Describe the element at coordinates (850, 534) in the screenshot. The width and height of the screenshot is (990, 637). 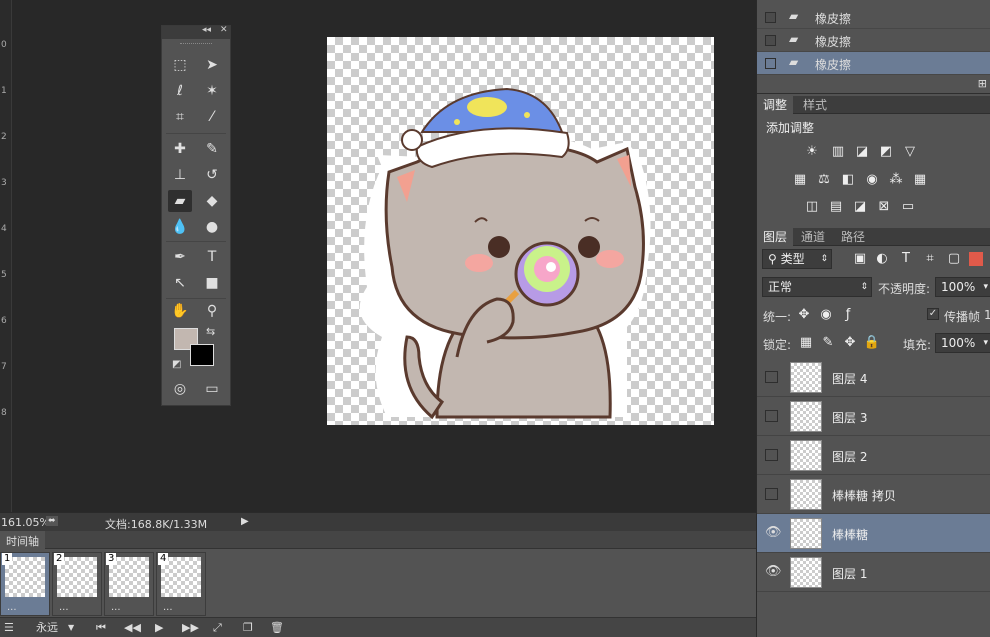
I see `layer-name: 棒棒糖` at that location.